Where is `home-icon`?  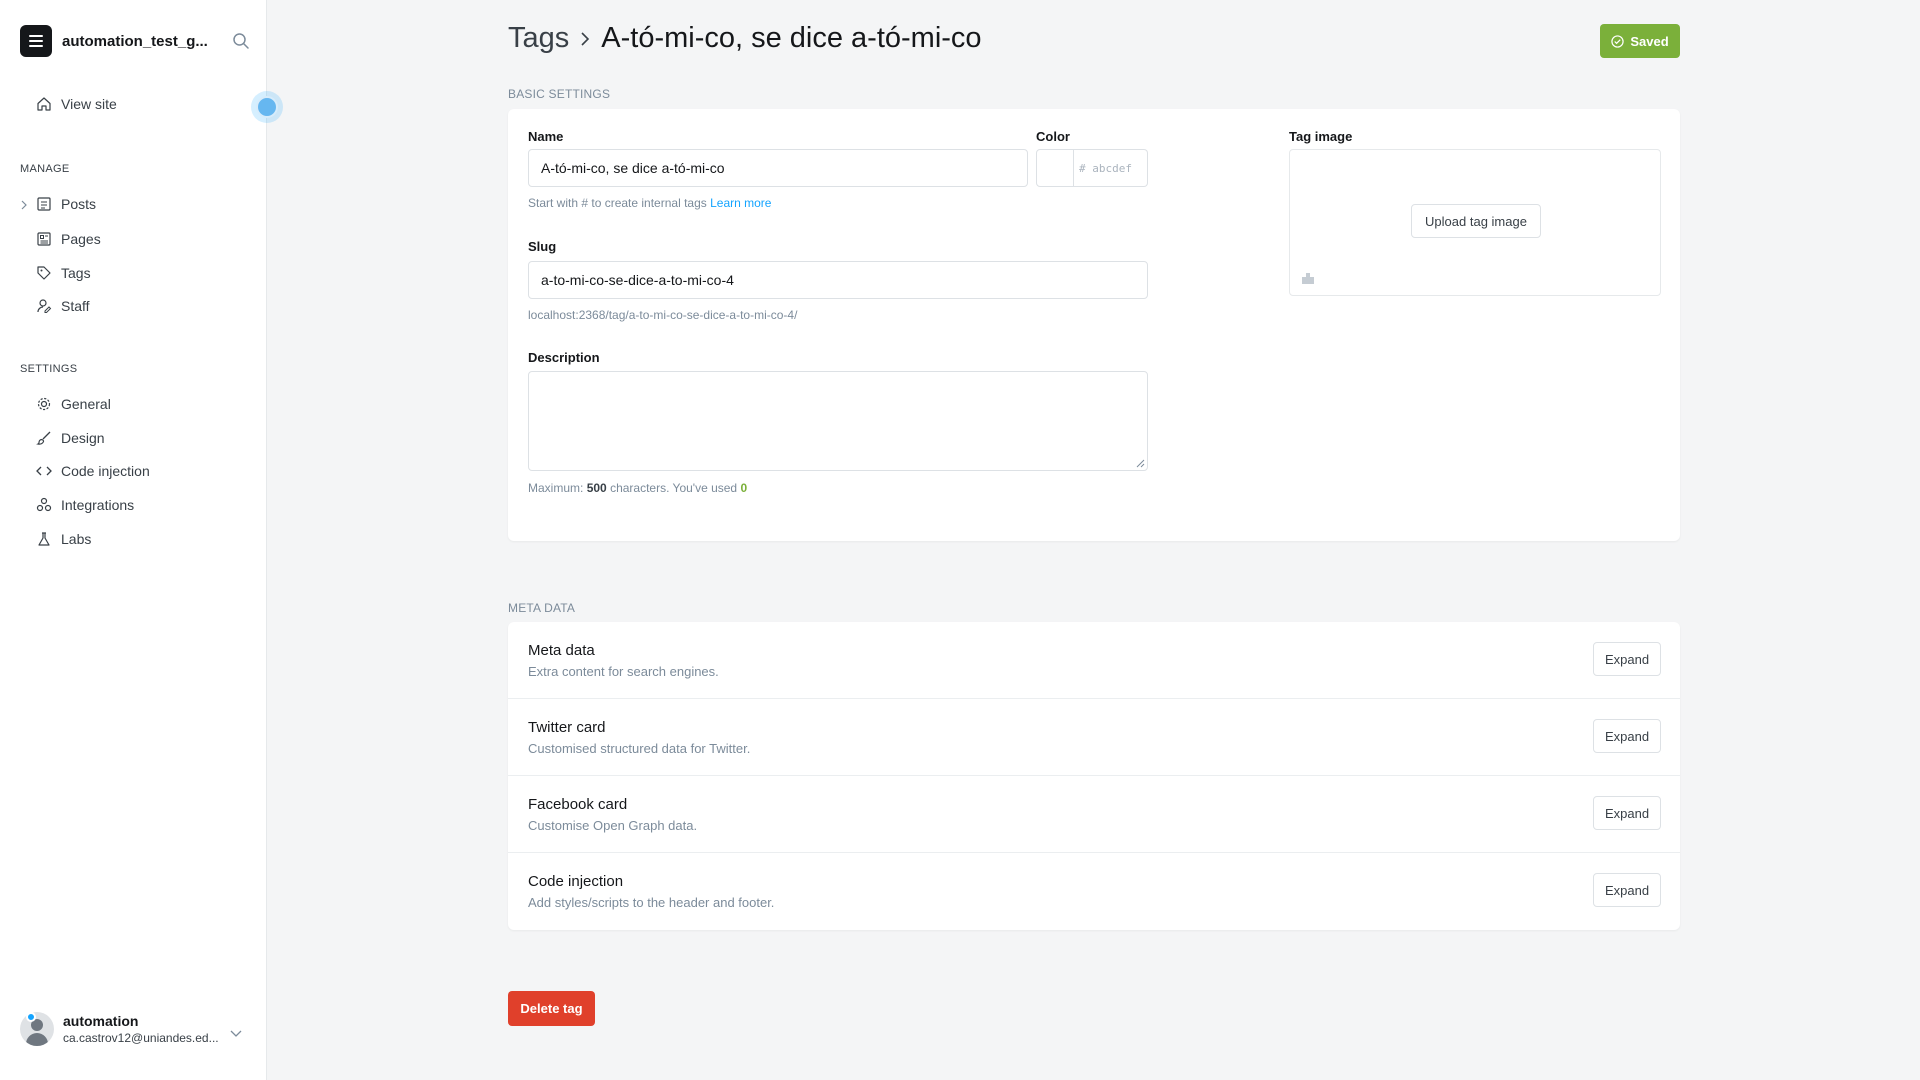
home-icon is located at coordinates (44, 104).